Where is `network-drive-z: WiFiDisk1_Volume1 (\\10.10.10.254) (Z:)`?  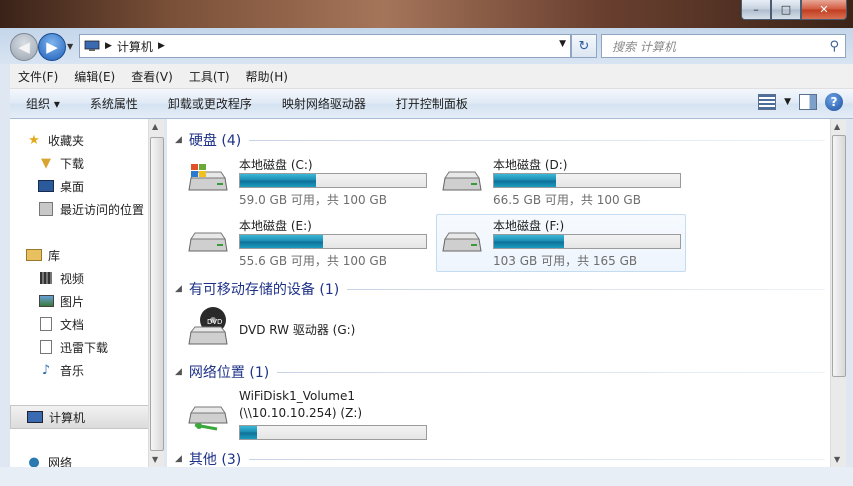 network-drive-z: WiFiDisk1_Volume1 (\\10.10.10.254) (Z:) is located at coordinates (307, 415).